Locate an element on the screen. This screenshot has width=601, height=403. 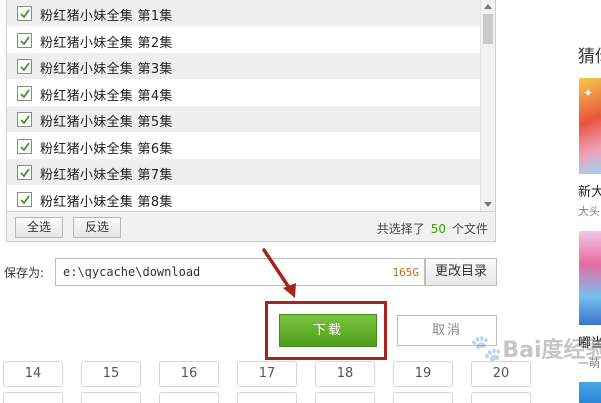
episode-button: 14 is located at coordinates (33, 374).